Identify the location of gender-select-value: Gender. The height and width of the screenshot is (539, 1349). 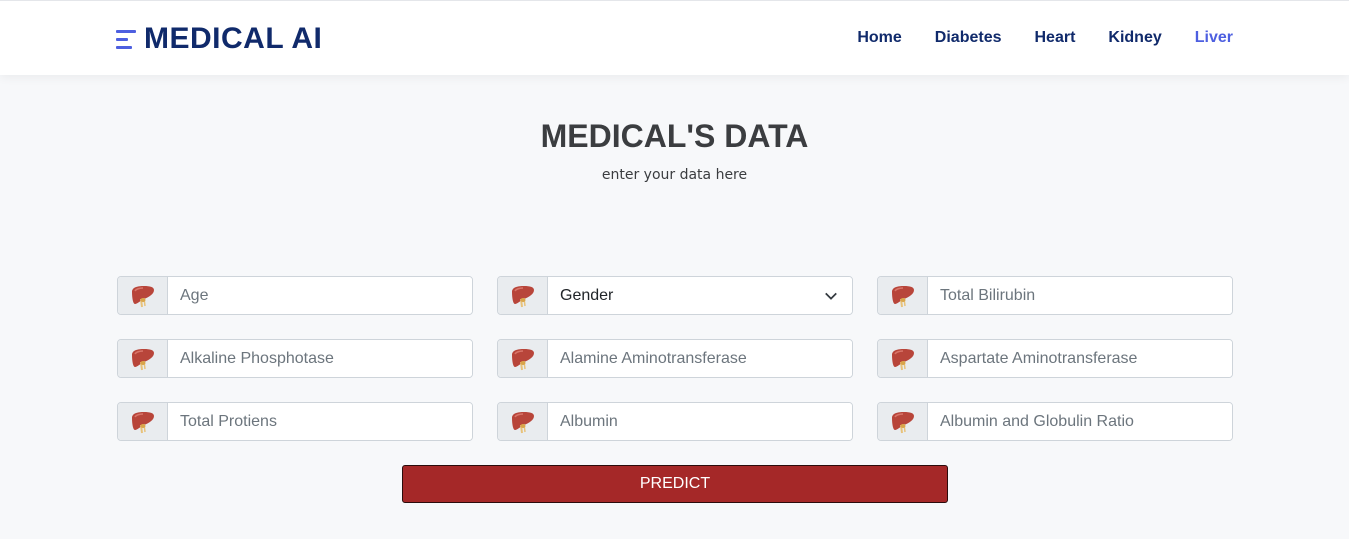
(587, 295).